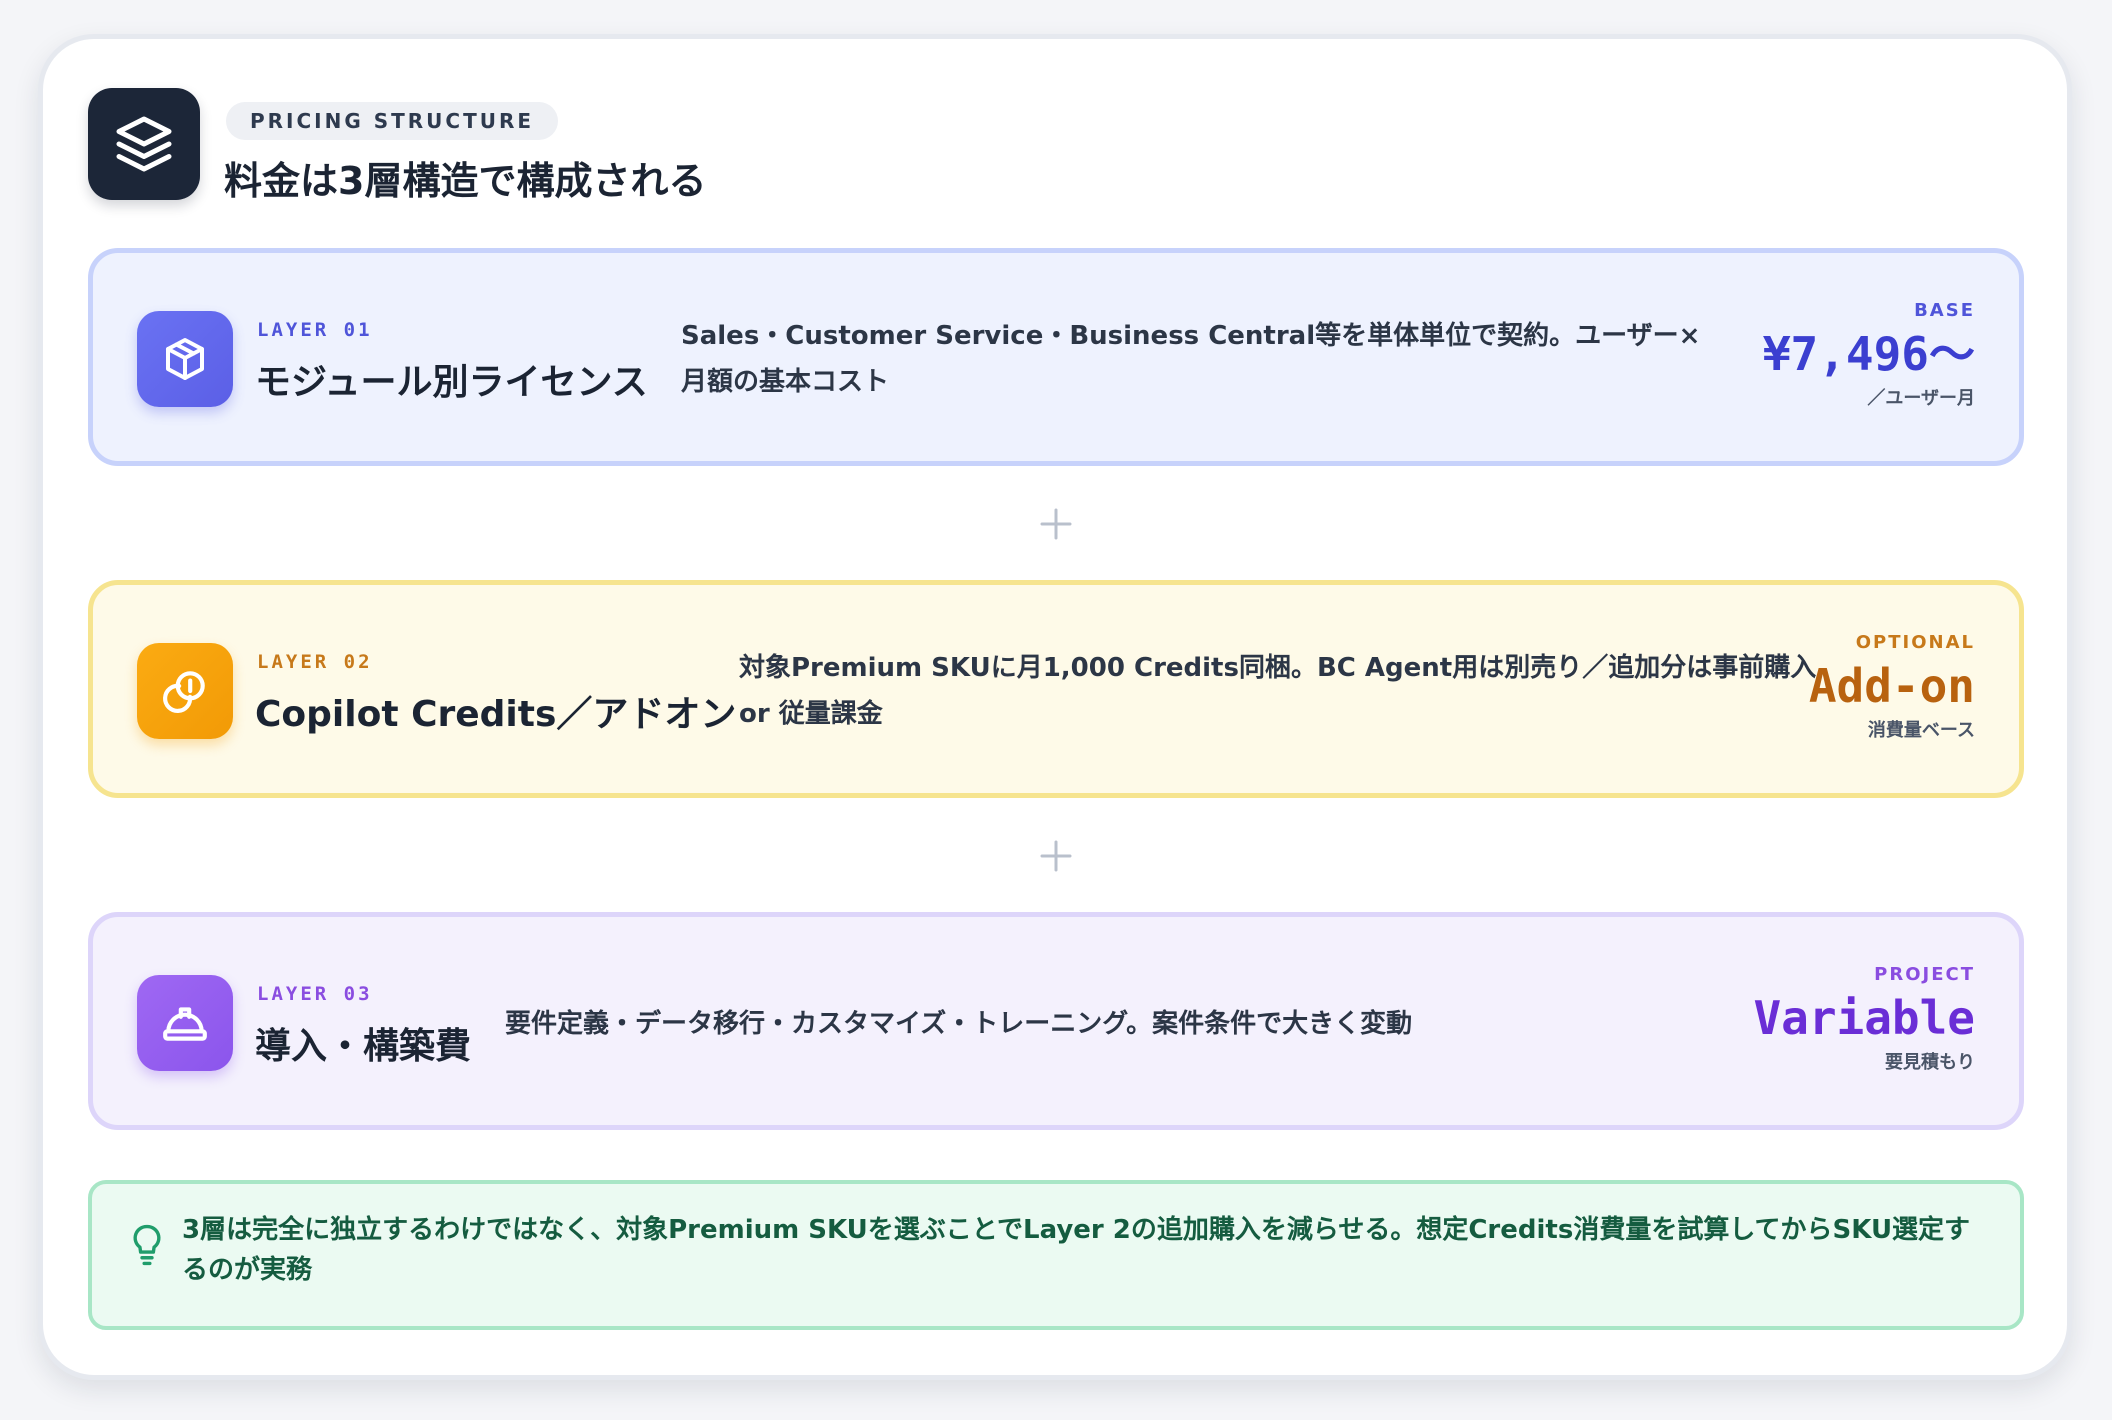 The height and width of the screenshot is (1420, 2112). I want to click on page-title: 料金は3層構造で構成される, so click(465, 181).